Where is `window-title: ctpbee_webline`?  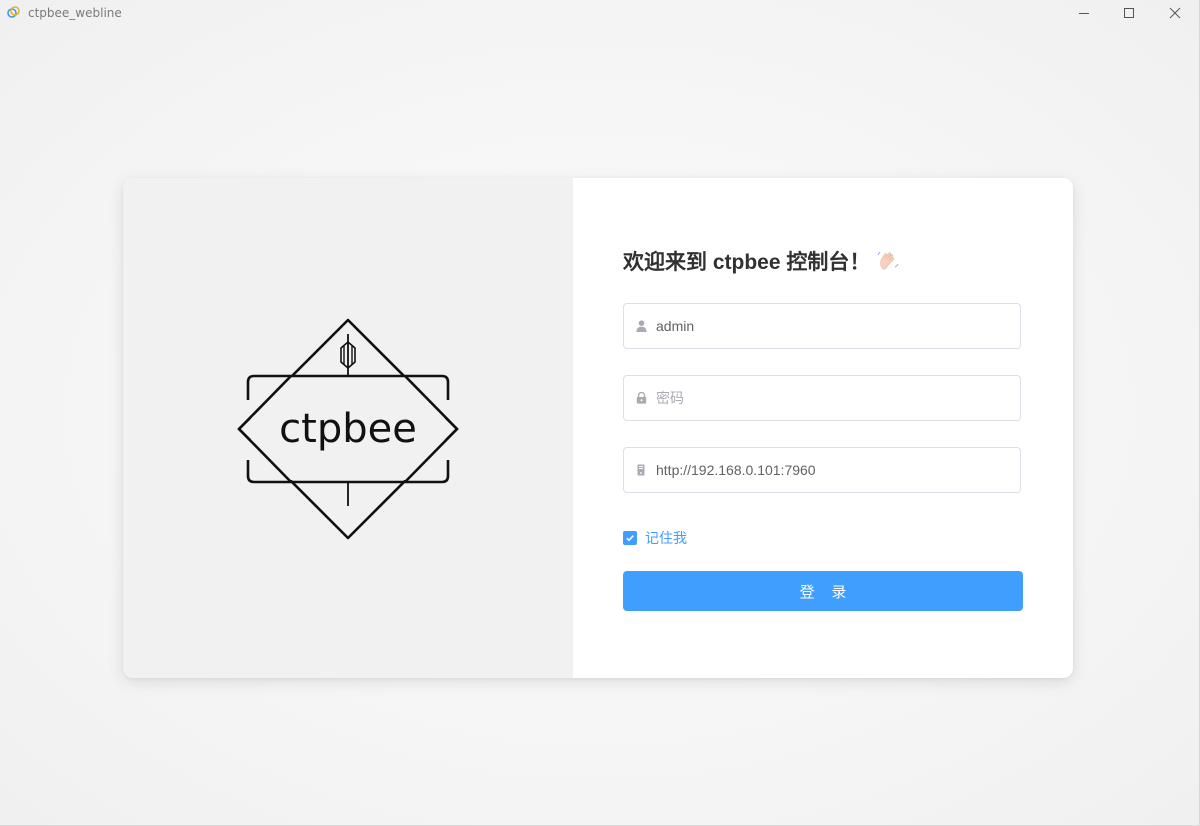
window-title: ctpbee_webline is located at coordinates (75, 13).